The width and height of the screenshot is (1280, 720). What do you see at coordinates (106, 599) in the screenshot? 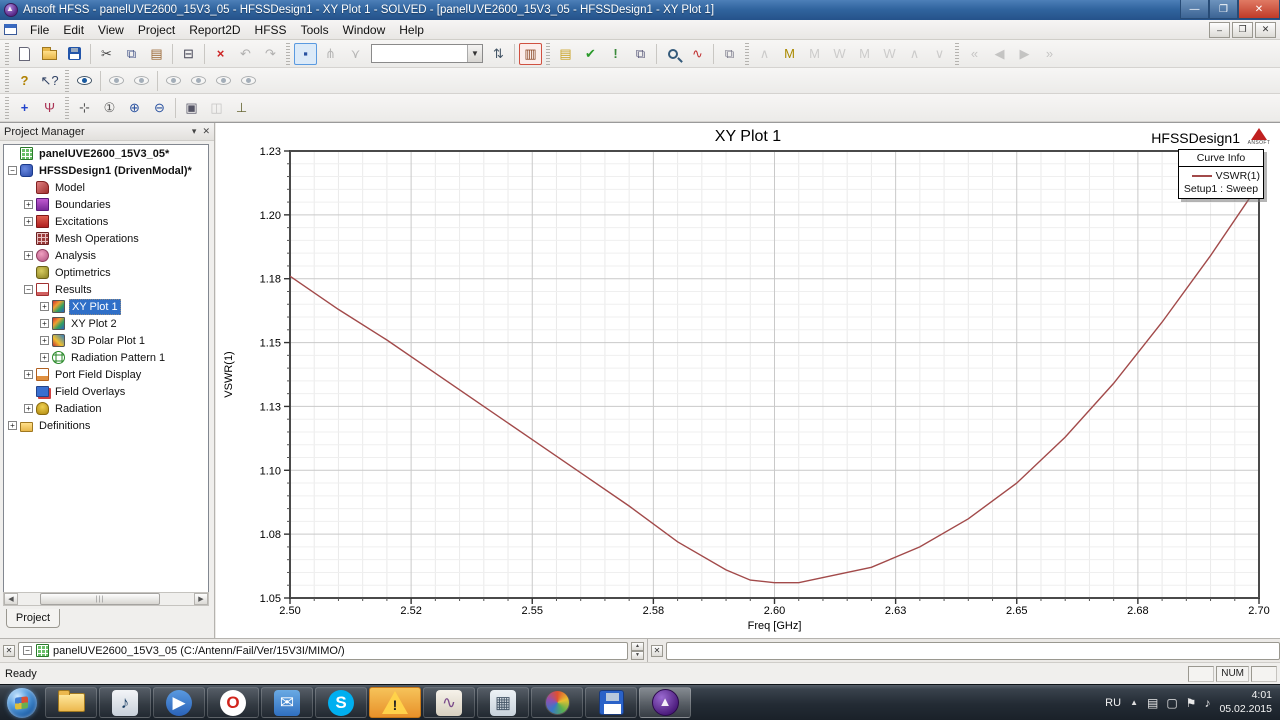
I see `tree-horizontal-scrollbar: ◀ ||| ▶` at bounding box center [106, 599].